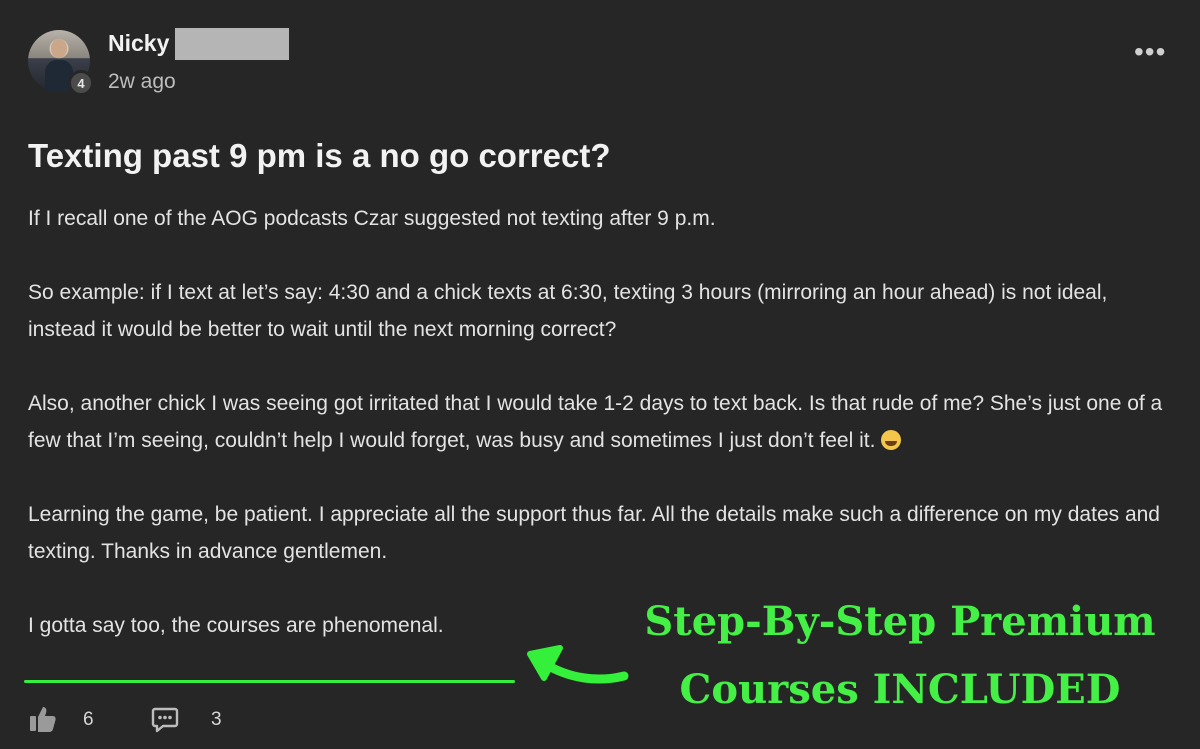  I want to click on redacted-surname, so click(232, 44).